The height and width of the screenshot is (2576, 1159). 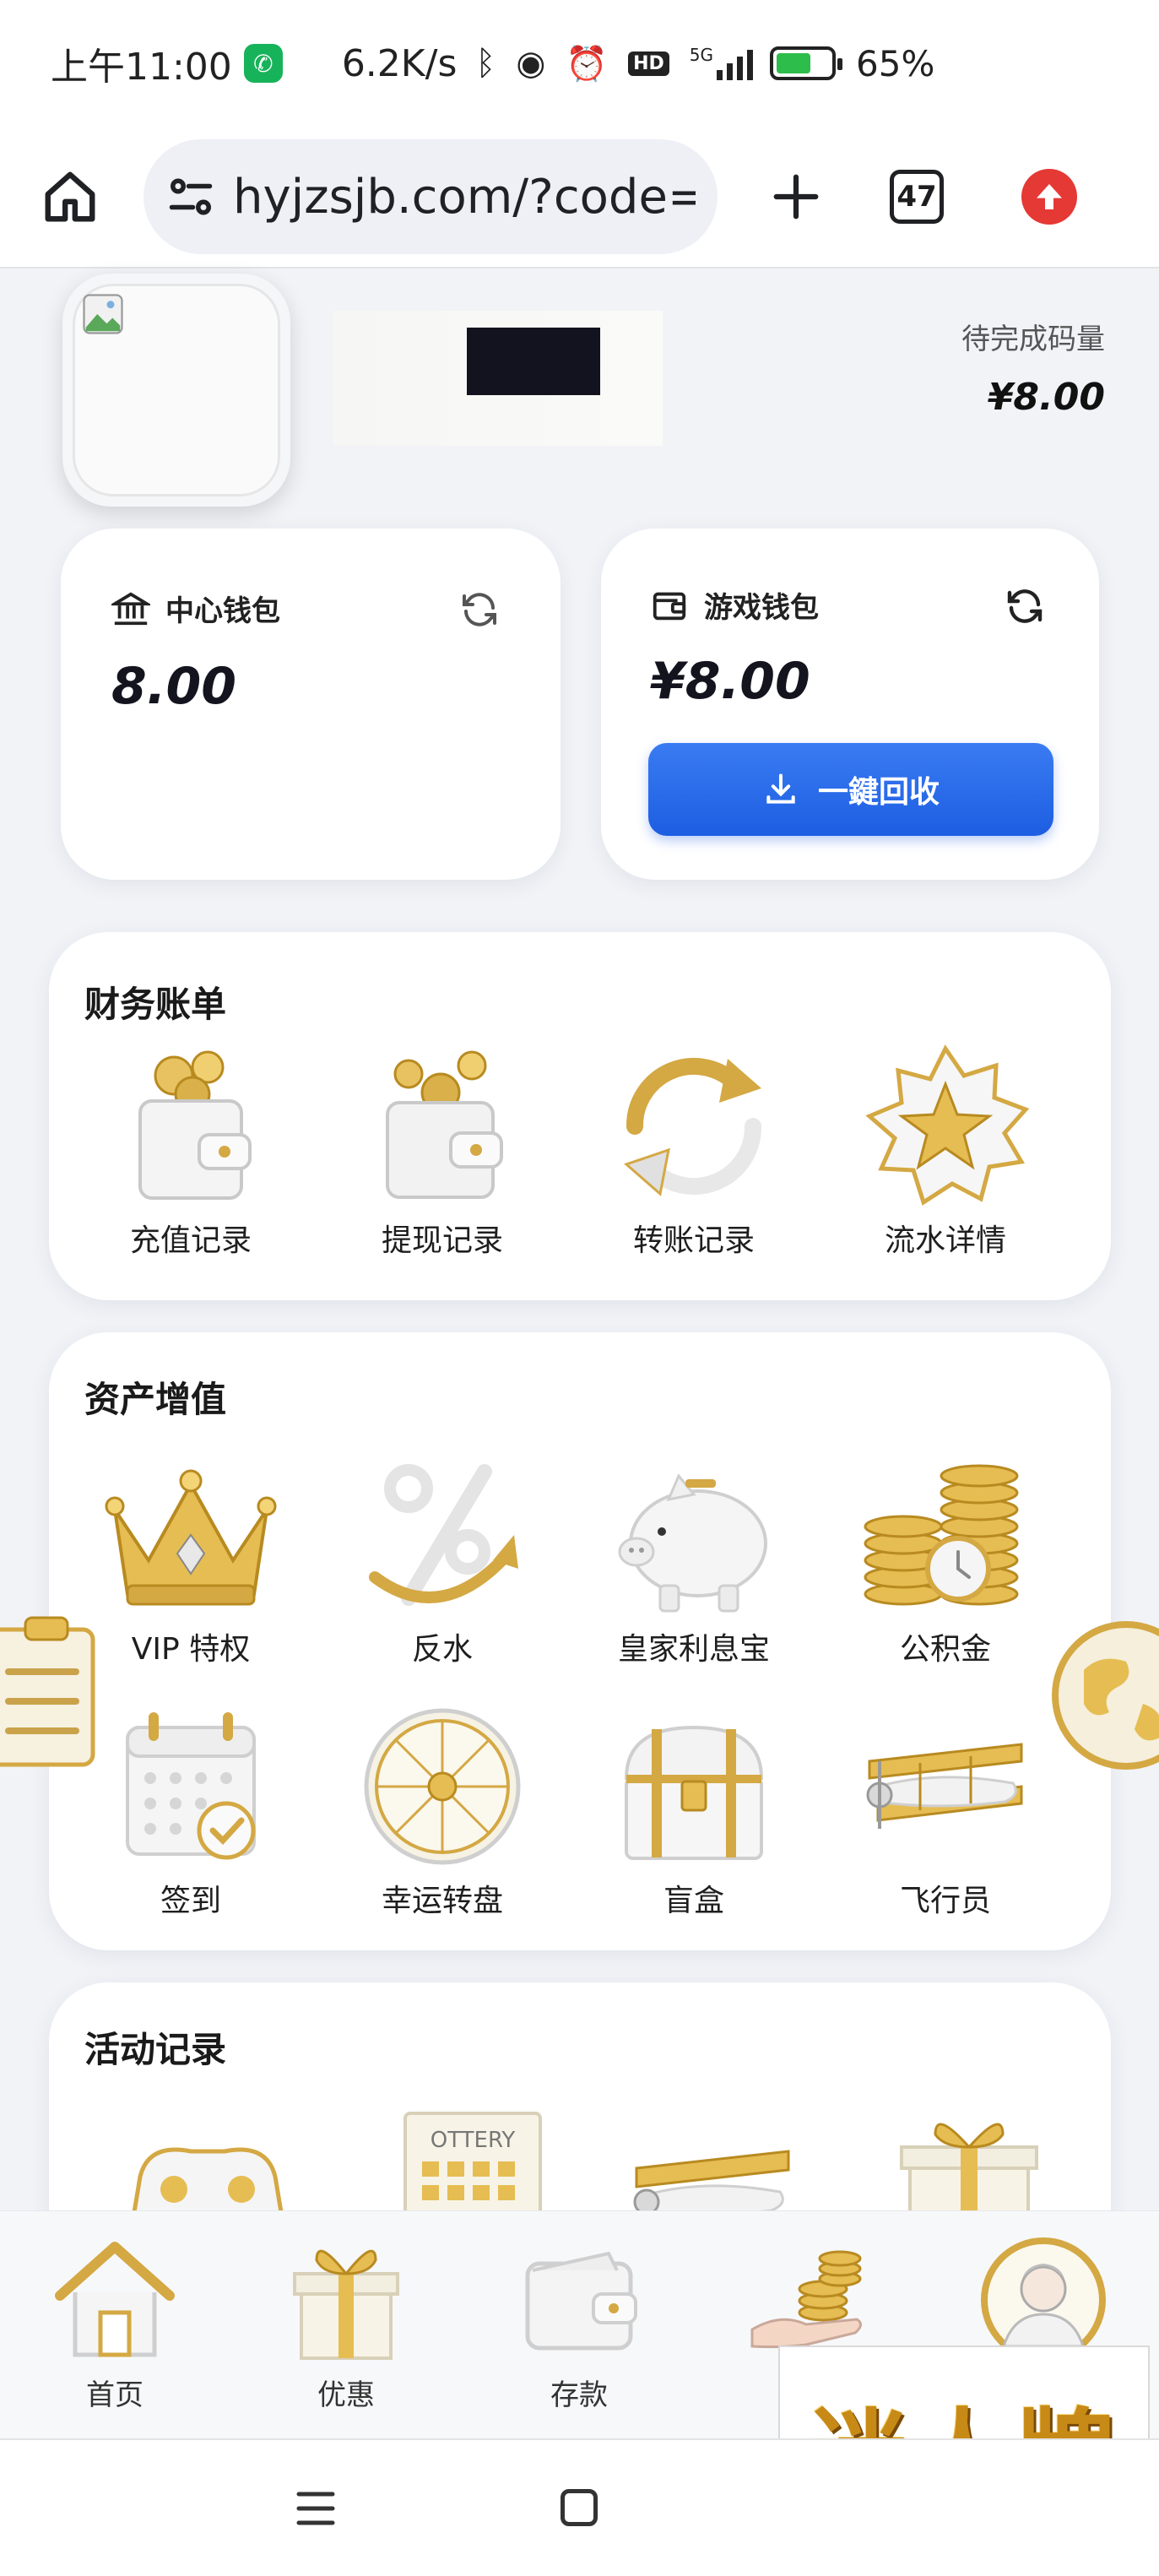 What do you see at coordinates (155, 1005) in the screenshot?
I see `finance-title: 财务账单` at bounding box center [155, 1005].